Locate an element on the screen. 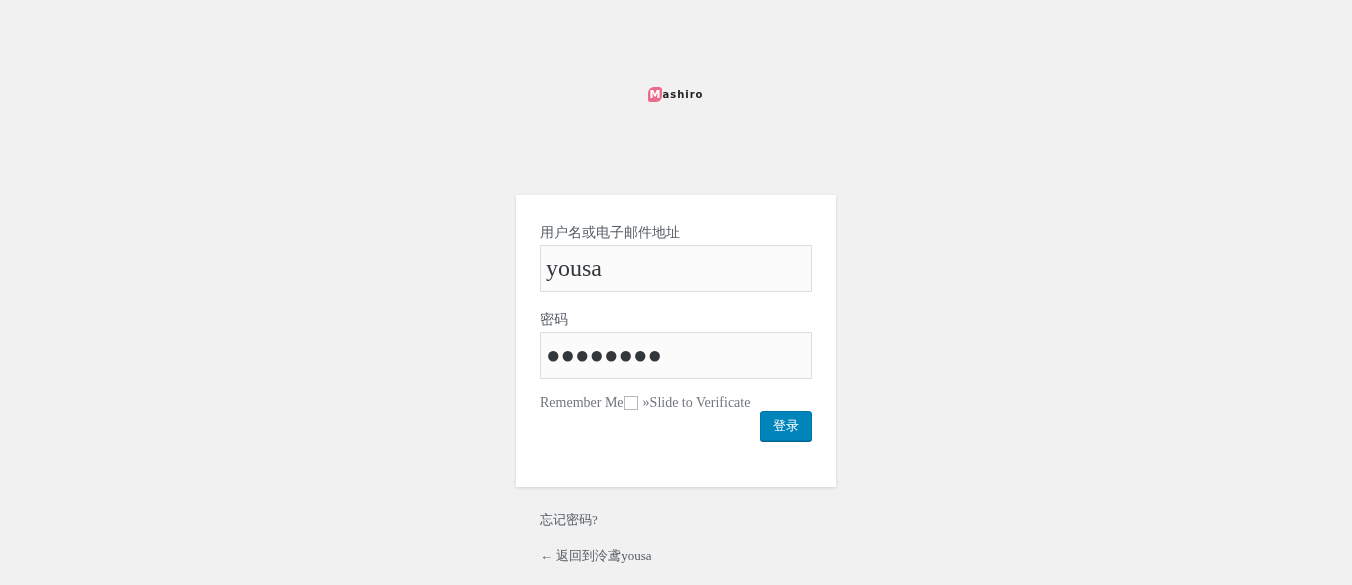  login-button: 登录 is located at coordinates (786, 426).